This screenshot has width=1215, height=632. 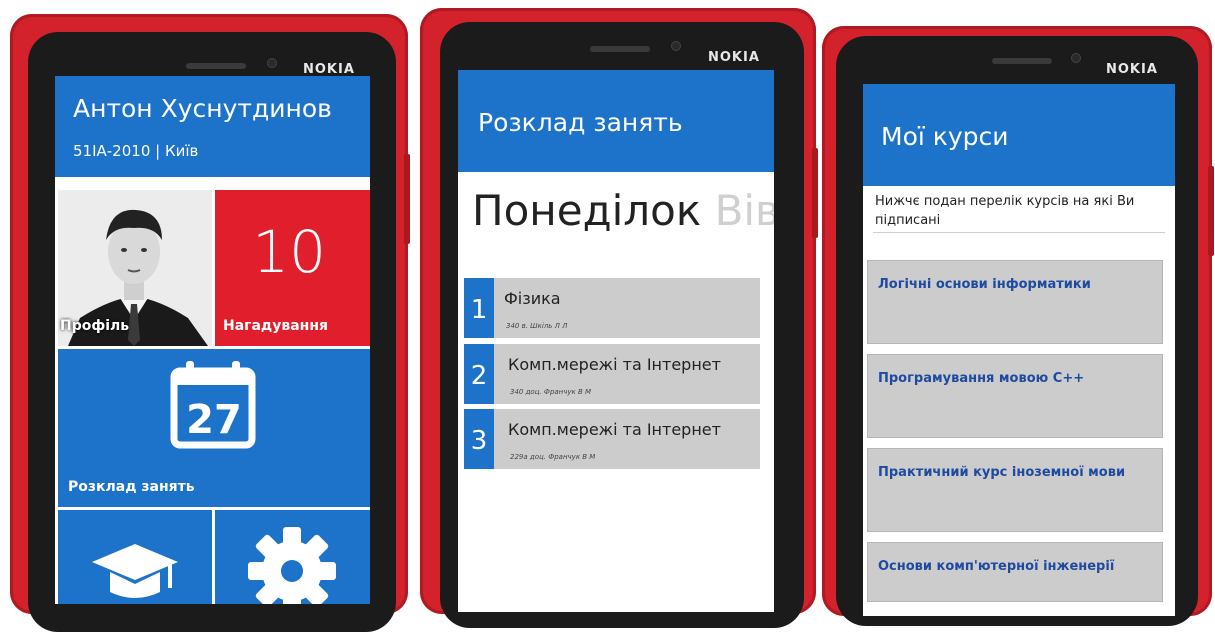 What do you see at coordinates (95, 326) in the screenshot?
I see `profile-label: Профіль` at bounding box center [95, 326].